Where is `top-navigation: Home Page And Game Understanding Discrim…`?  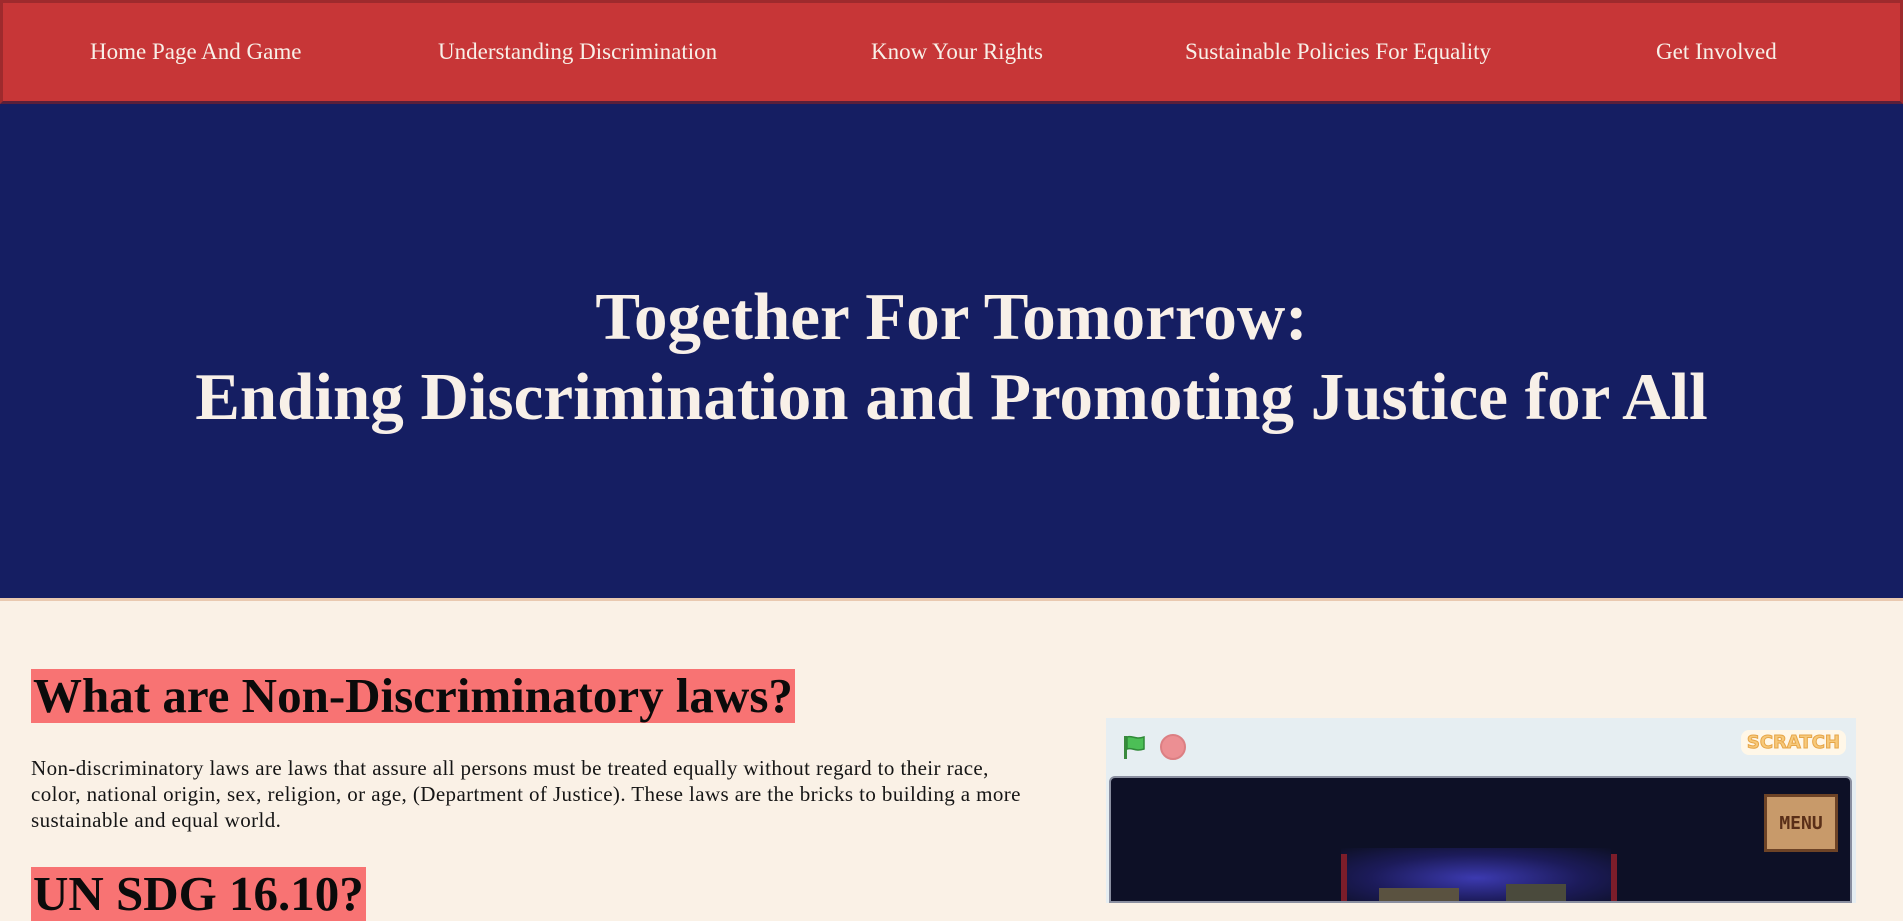
top-navigation: Home Page And Game Understanding Discrim… is located at coordinates (951, 52).